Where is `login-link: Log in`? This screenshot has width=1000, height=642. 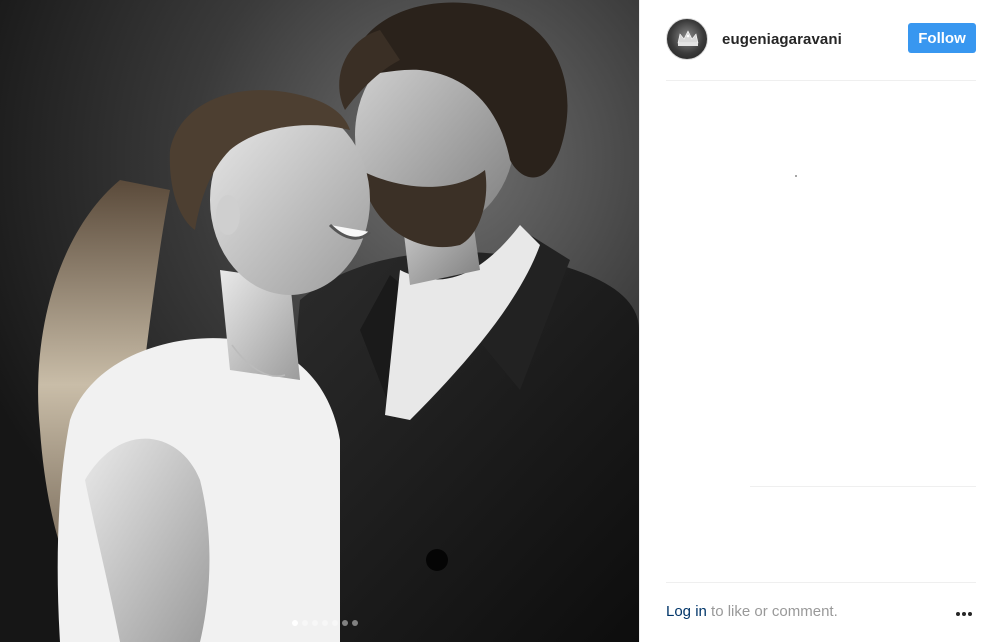 login-link: Log in is located at coordinates (686, 611).